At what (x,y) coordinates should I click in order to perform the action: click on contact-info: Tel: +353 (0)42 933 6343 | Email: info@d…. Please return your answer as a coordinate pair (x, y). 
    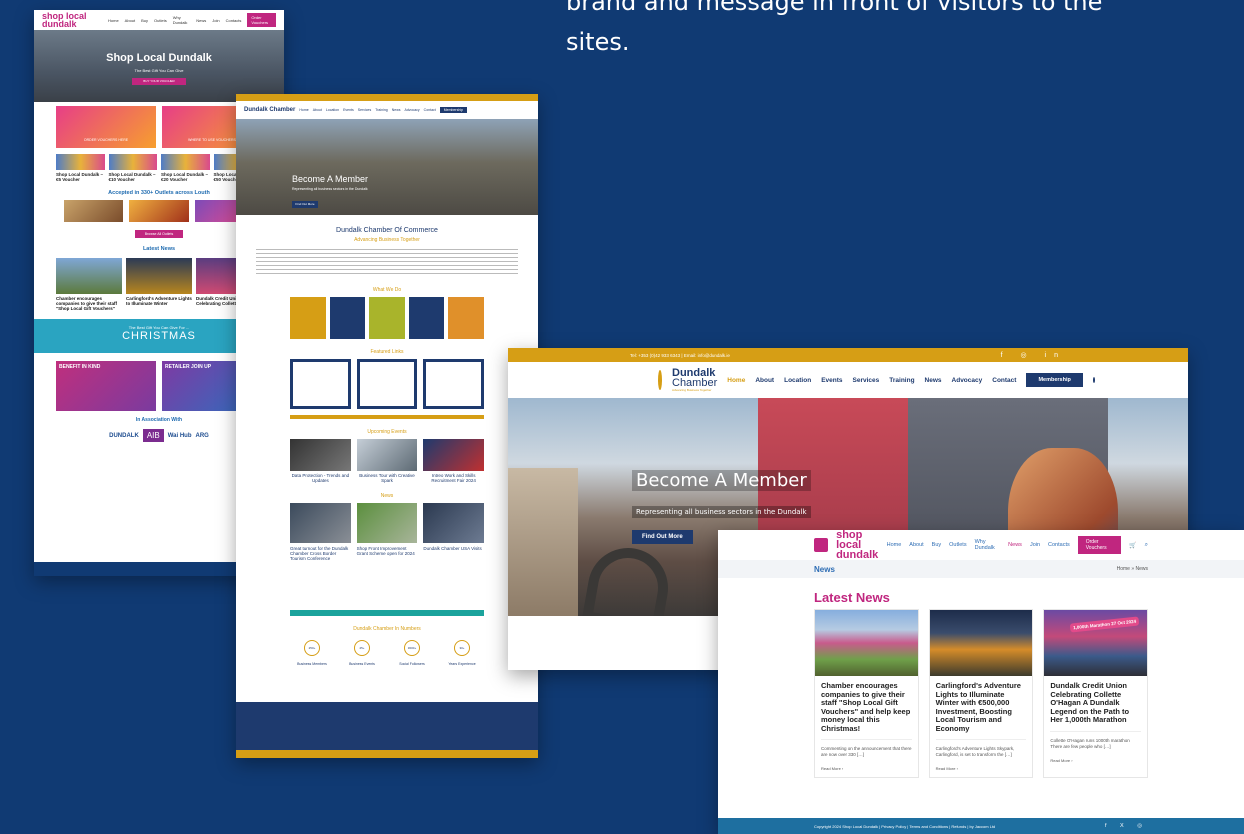
    Looking at the image, I should click on (680, 355).